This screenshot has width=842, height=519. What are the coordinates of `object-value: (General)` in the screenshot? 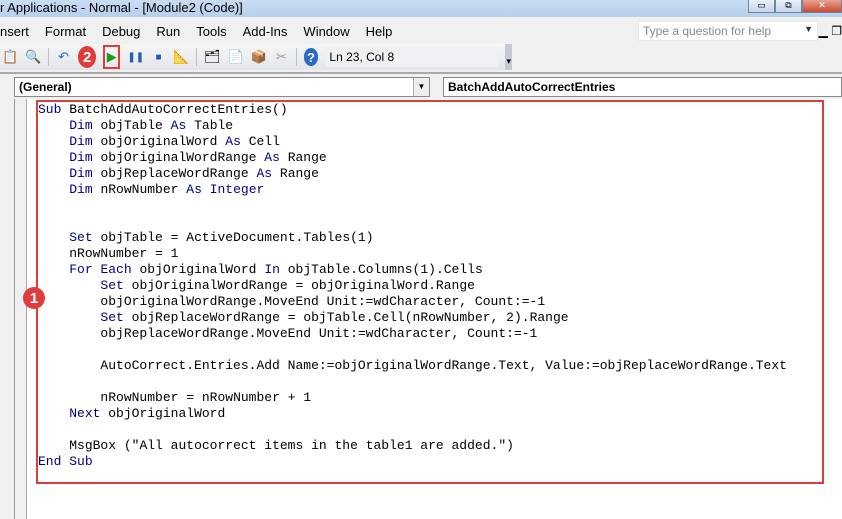 It's located at (45, 87).